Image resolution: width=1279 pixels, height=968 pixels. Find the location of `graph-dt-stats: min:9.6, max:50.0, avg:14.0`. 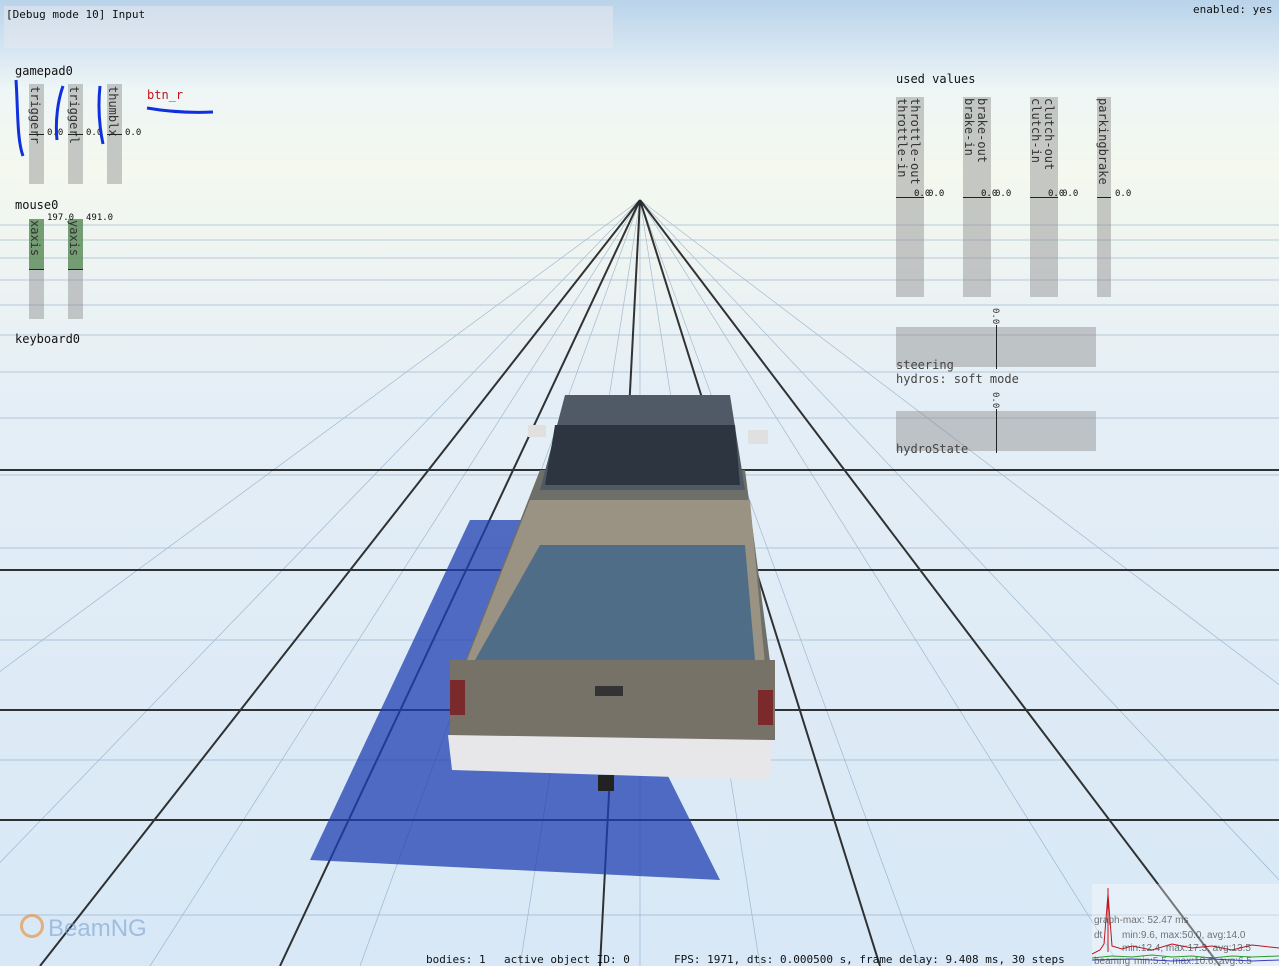

graph-dt-stats: min:9.6, max:50.0, avg:14.0 is located at coordinates (1184, 935).